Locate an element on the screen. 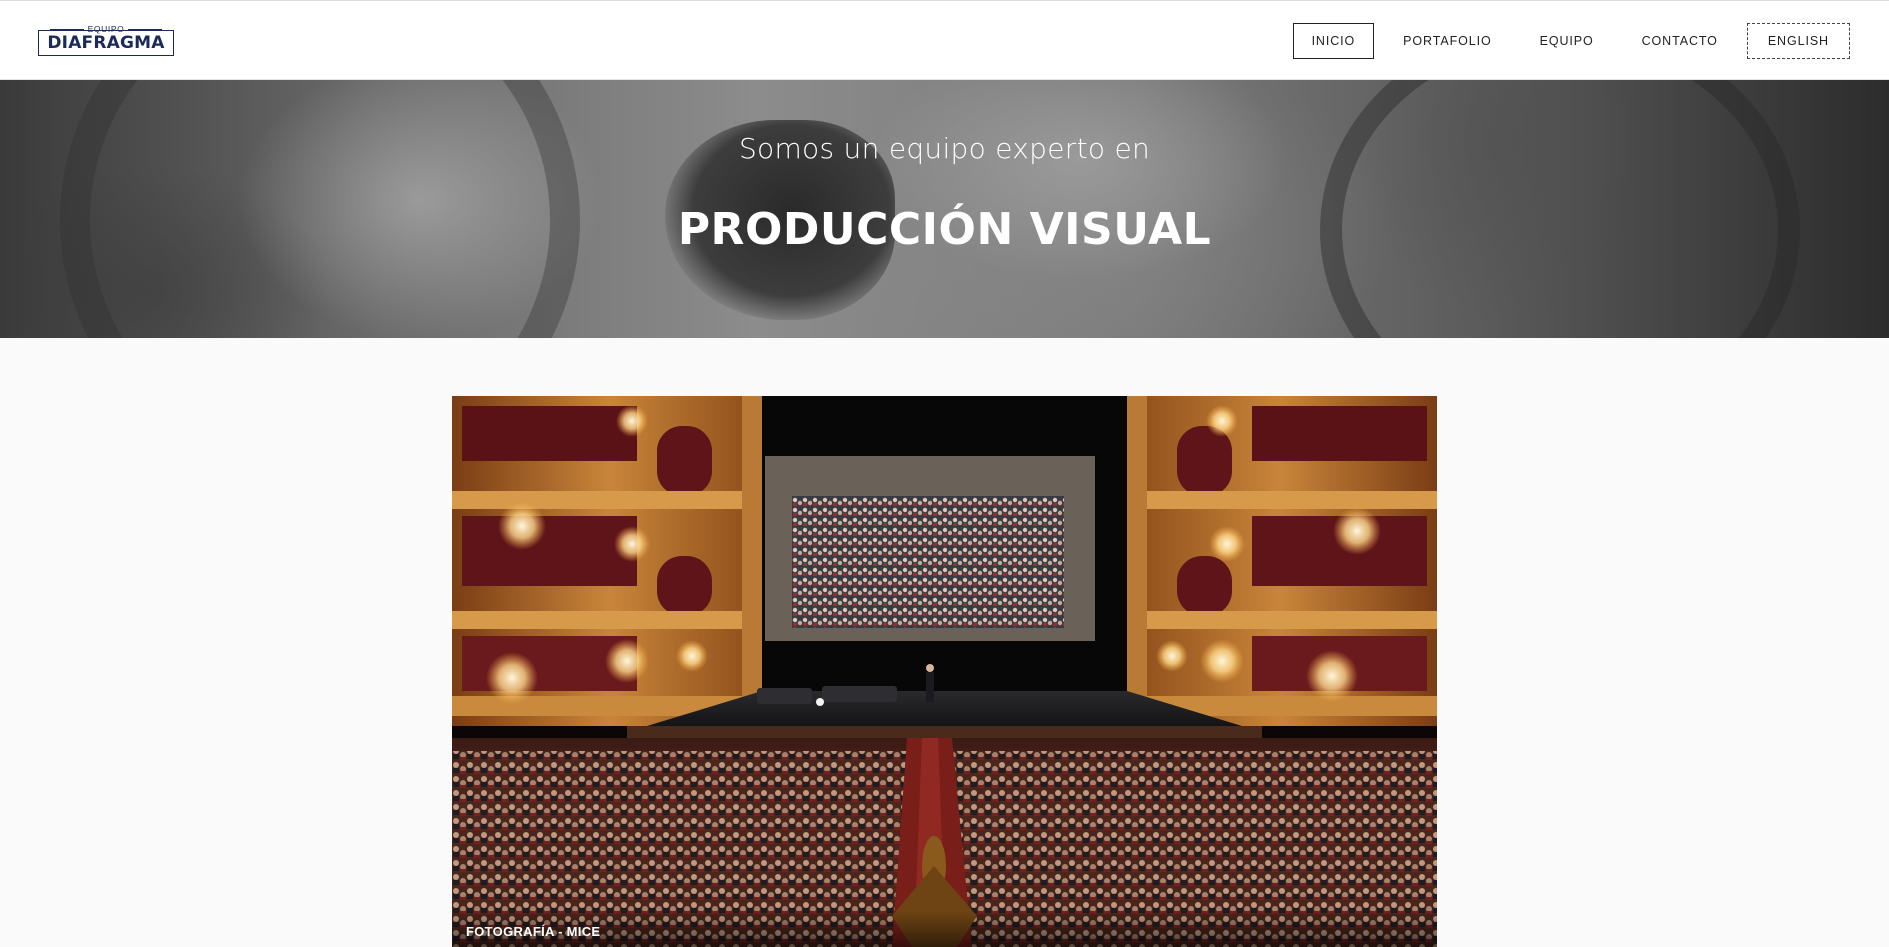 This screenshot has height=947, width=1889. nav-item-equipo: EQUIPO is located at coordinates (1567, 41).